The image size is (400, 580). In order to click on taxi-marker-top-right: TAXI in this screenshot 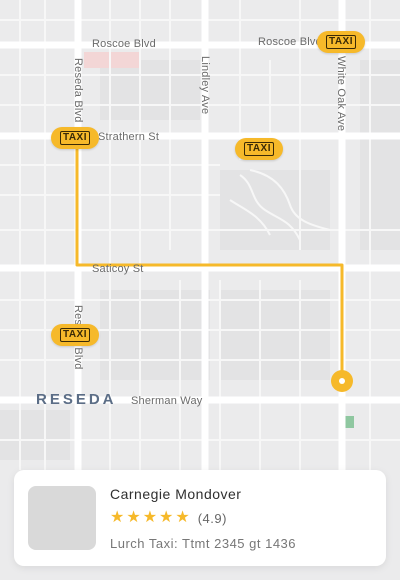, I will do `click(341, 42)`.